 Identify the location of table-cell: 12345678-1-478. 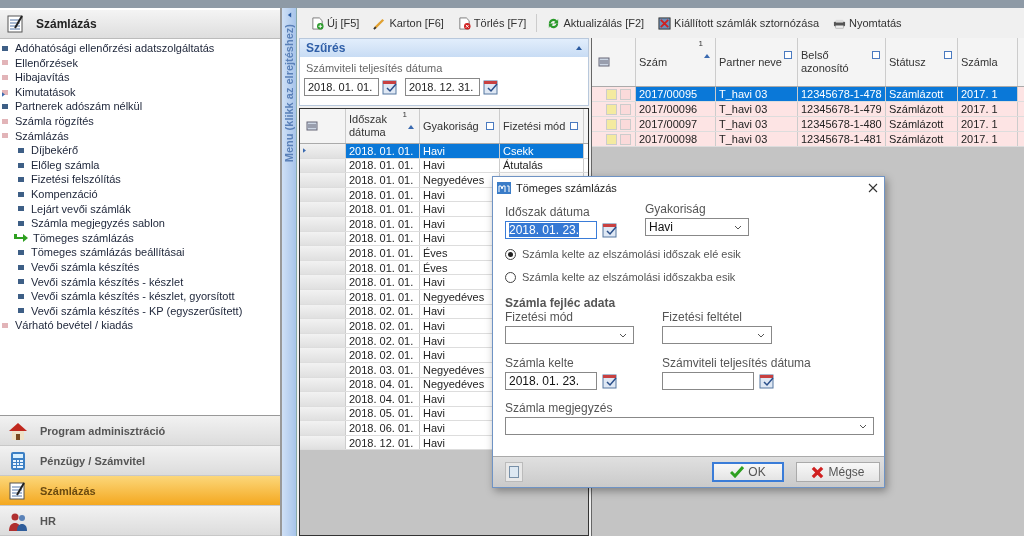
(842, 94).